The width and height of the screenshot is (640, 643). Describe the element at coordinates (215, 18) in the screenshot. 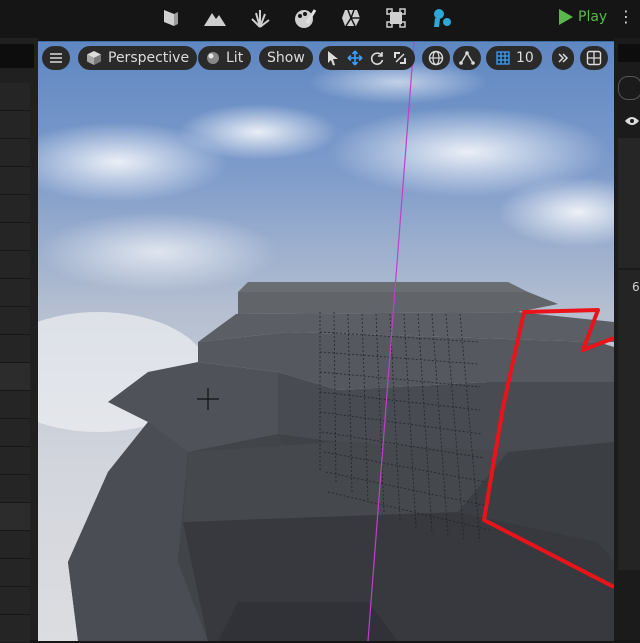

I see `landscape-icon` at that location.